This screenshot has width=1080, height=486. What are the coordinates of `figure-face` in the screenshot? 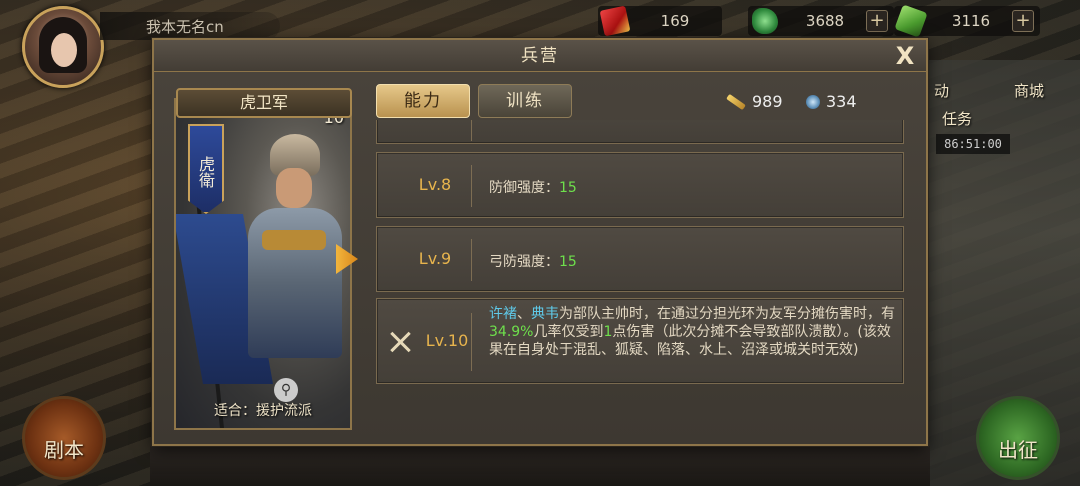 It's located at (294, 188).